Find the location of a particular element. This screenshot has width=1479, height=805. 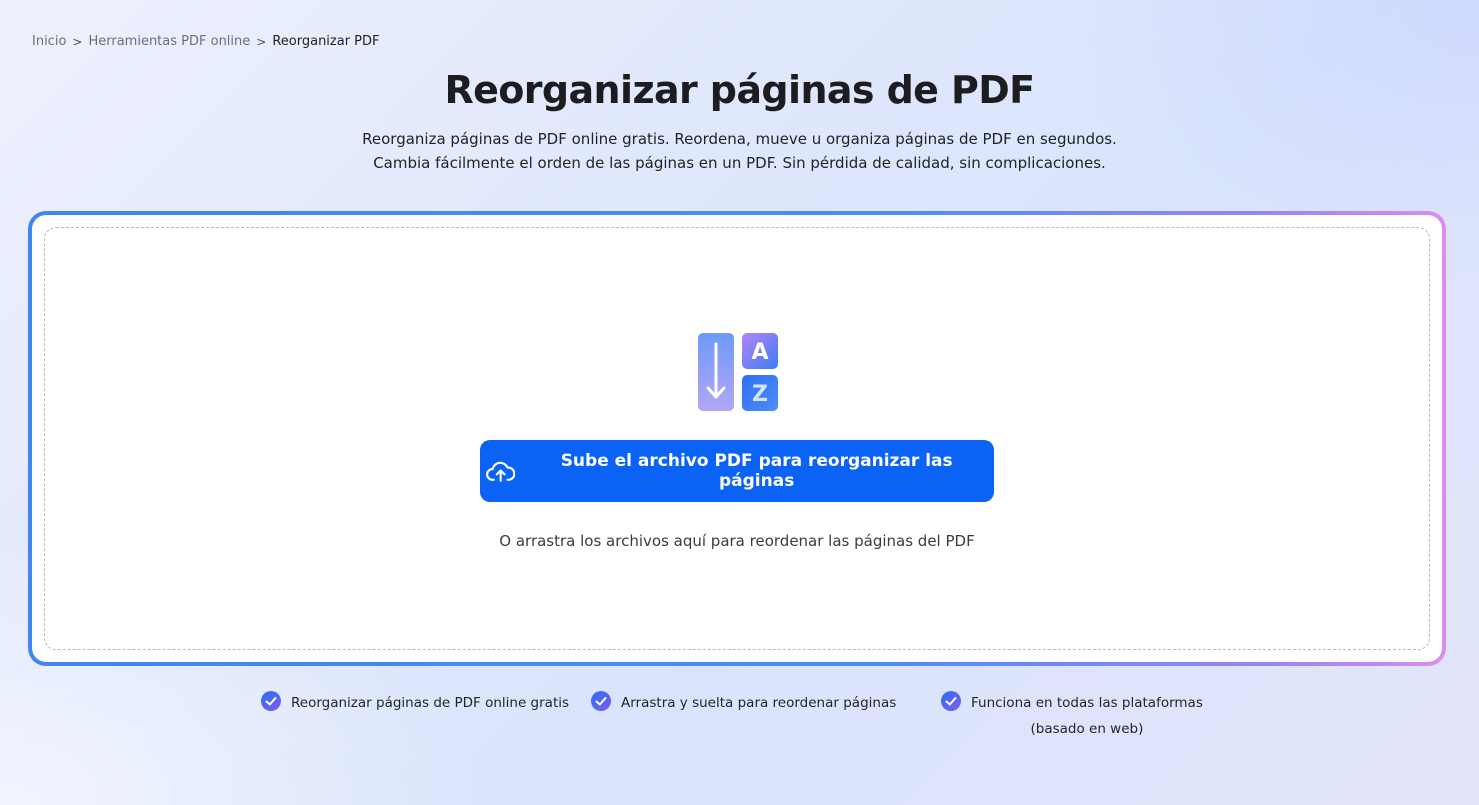

feature-line: Funciona en todas las plataformas is located at coordinates (1087, 703).